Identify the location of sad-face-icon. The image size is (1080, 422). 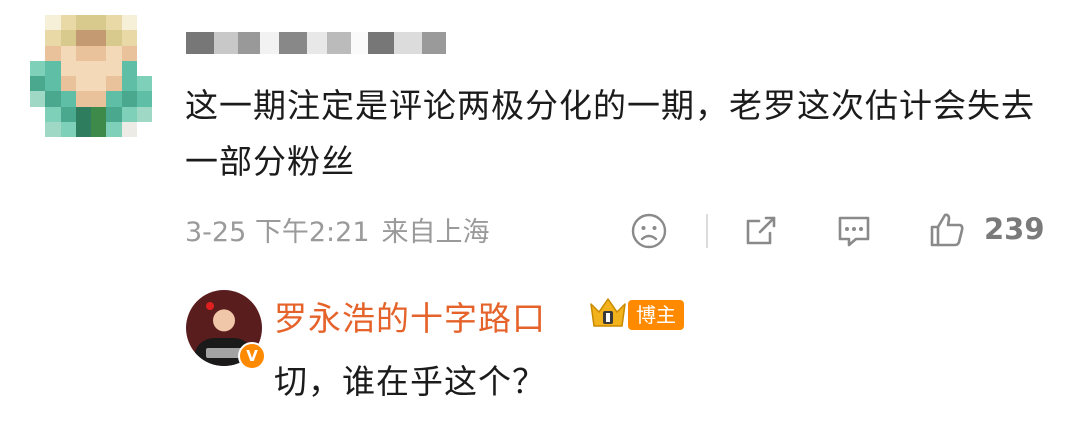
(649, 231).